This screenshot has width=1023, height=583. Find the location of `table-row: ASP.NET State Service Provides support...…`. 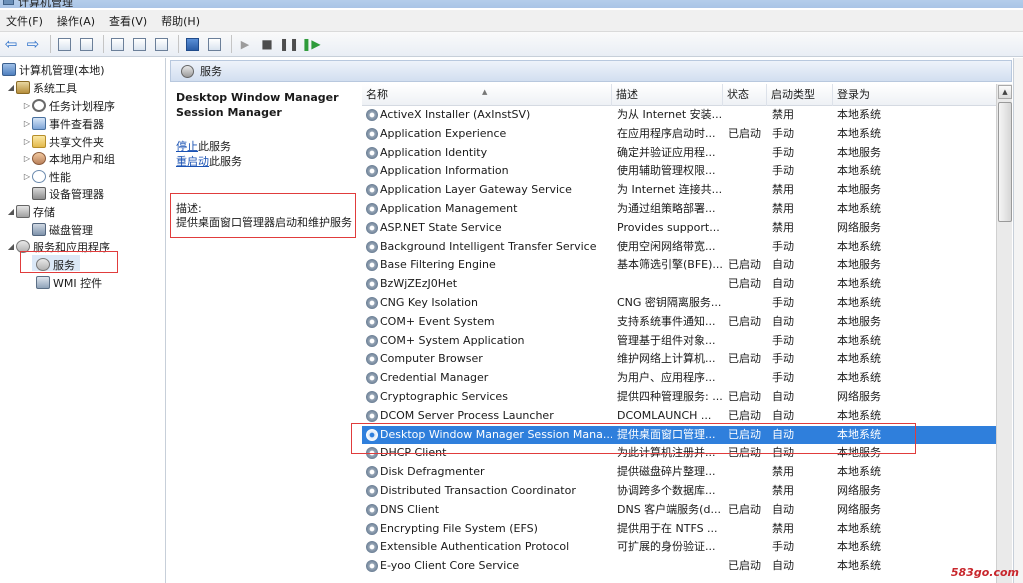

table-row: ASP.NET State Service Provides support...… is located at coordinates (679, 228).